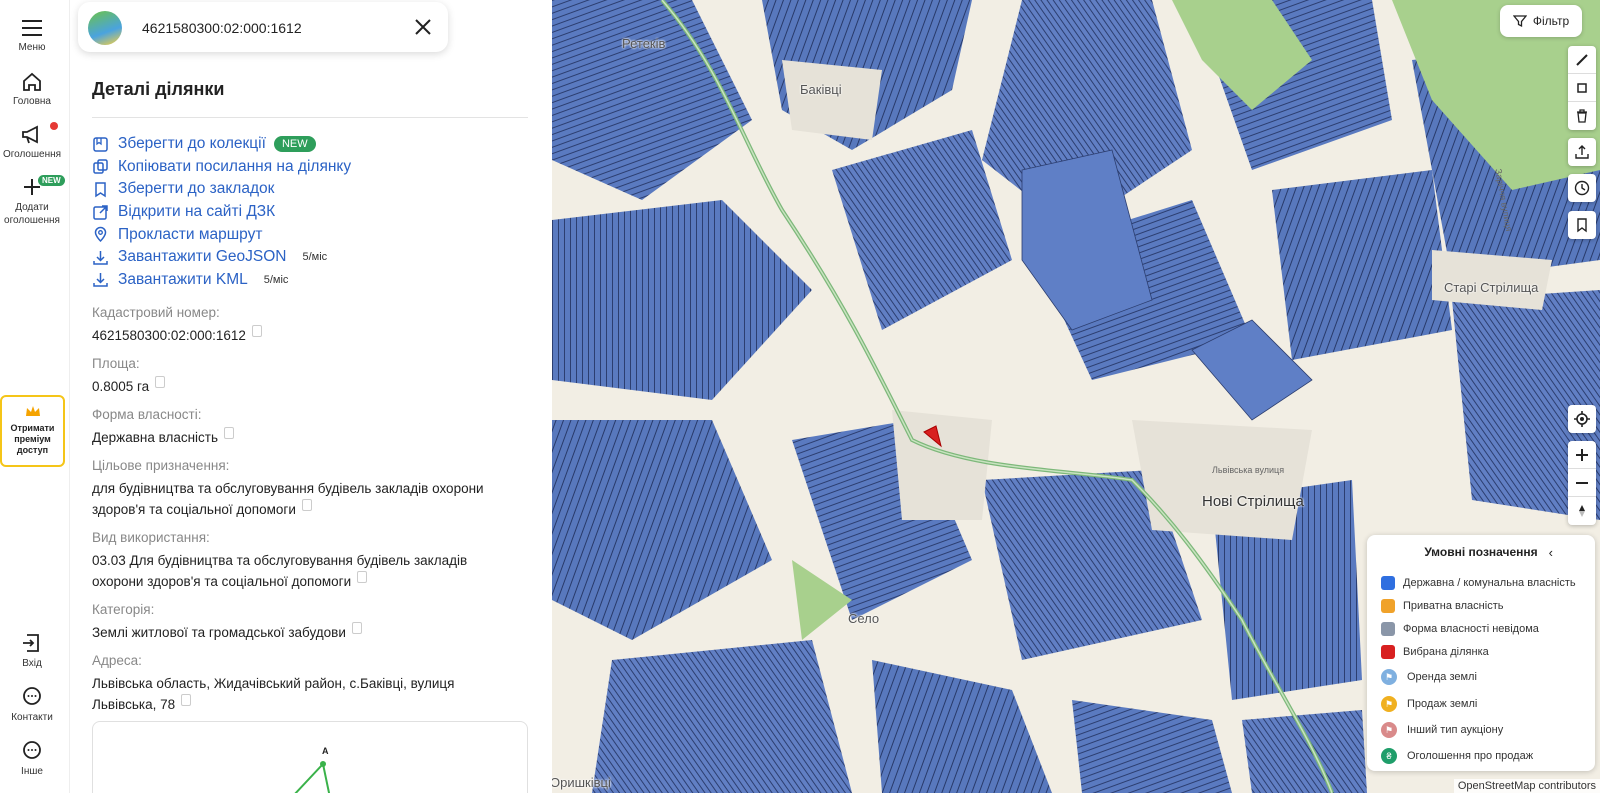 The width and height of the screenshot is (1600, 793). I want to click on other-button: Інше, so click(32, 758).